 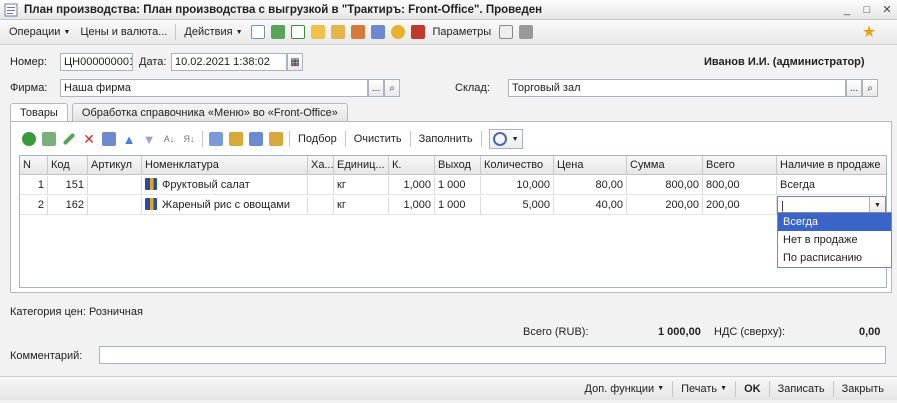 What do you see at coordinates (338, 32) in the screenshot?
I see `unpost-doc-icon` at bounding box center [338, 32].